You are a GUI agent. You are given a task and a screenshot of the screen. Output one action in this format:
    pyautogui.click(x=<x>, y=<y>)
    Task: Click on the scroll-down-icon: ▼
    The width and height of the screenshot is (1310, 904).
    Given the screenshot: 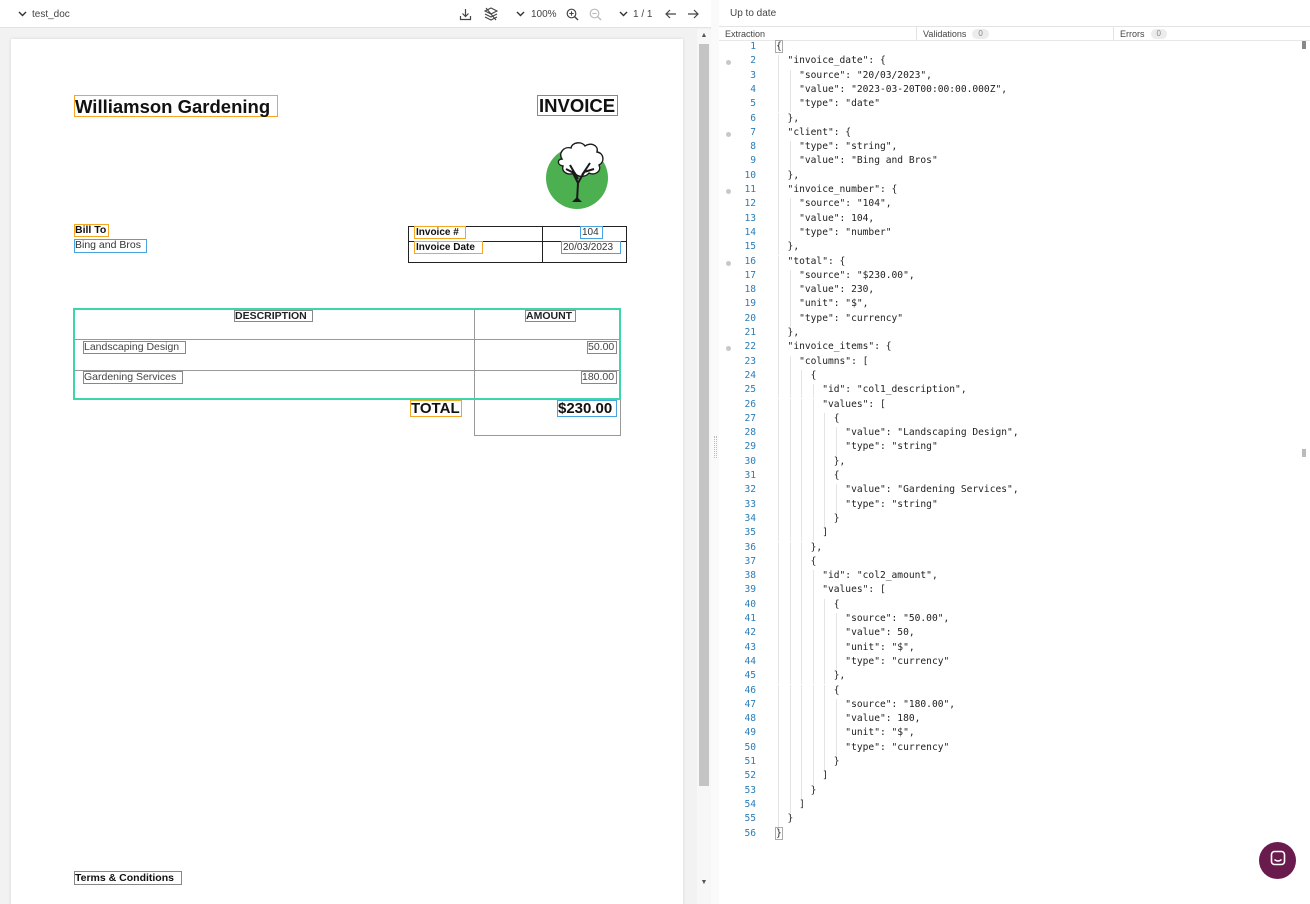 What is the action you would take?
    pyautogui.click(x=704, y=883)
    